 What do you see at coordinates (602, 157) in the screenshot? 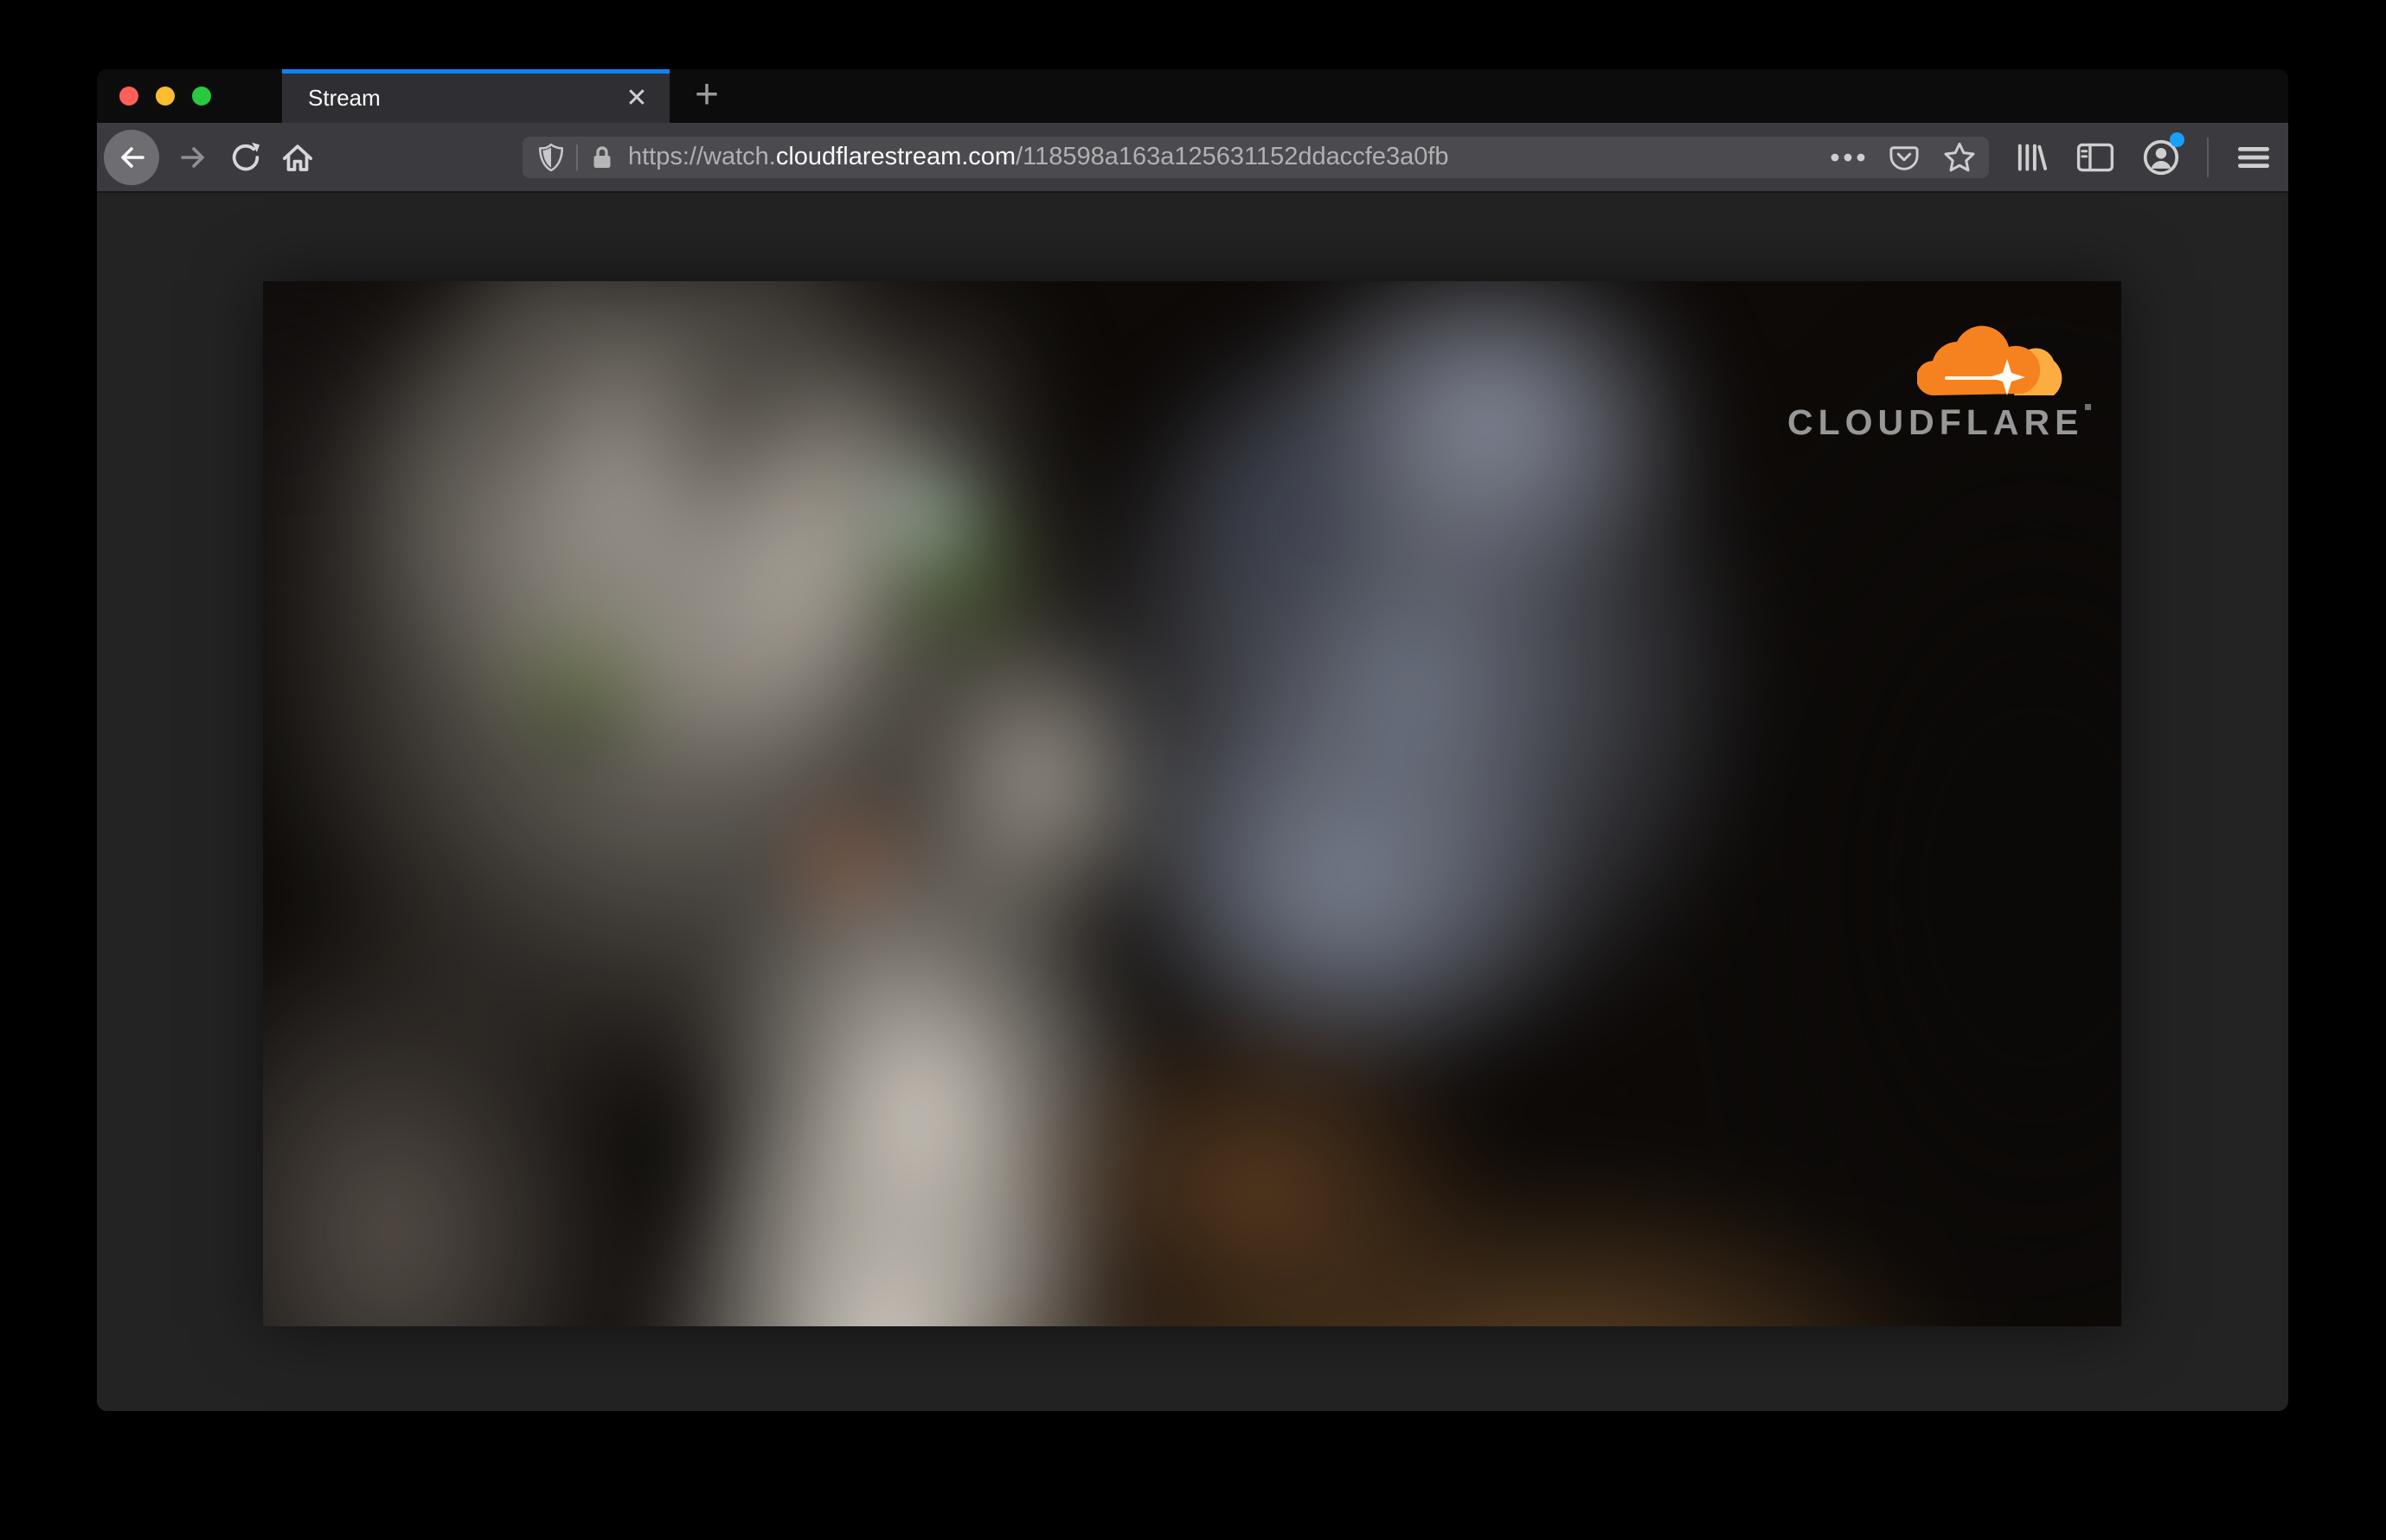
I see `lock-icon` at bounding box center [602, 157].